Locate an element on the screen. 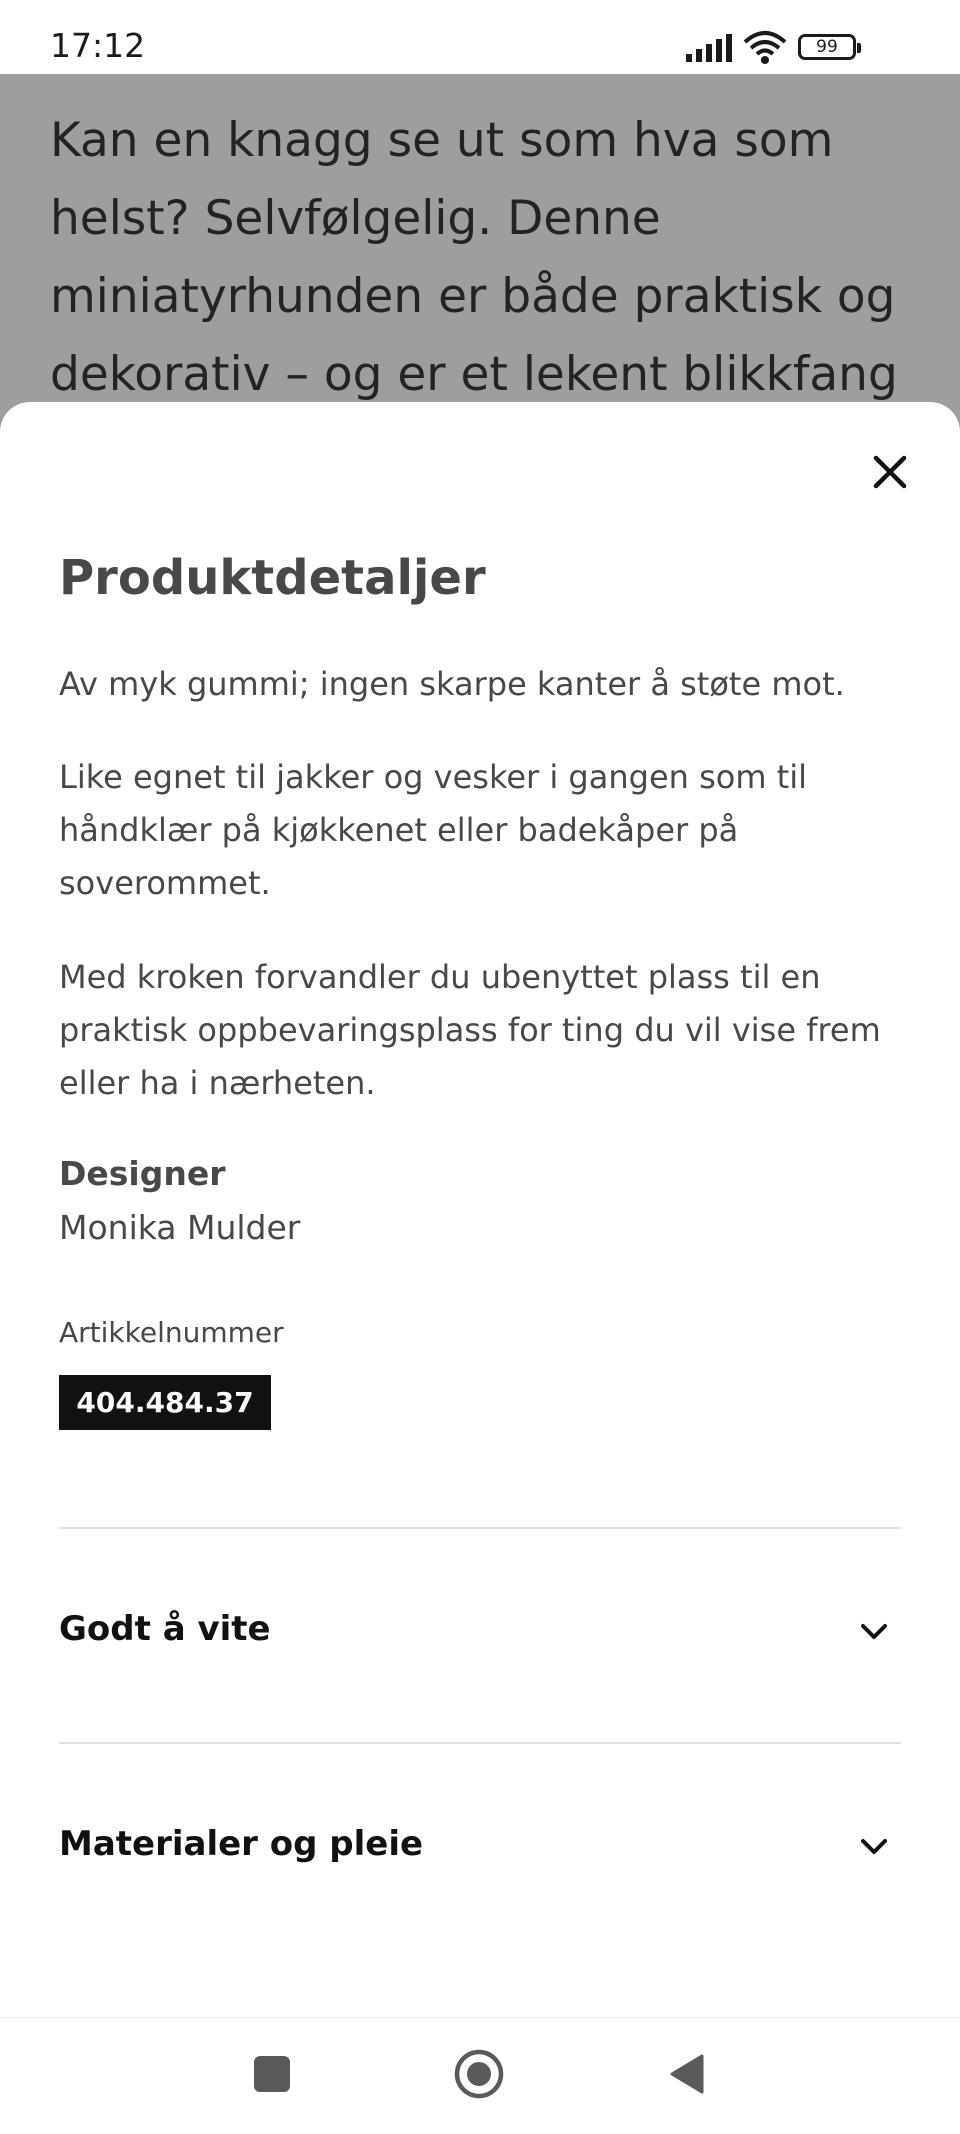 This screenshot has width=960, height=2134. accordion-materials-care: Materialer og pleie is located at coordinates (480, 1850).